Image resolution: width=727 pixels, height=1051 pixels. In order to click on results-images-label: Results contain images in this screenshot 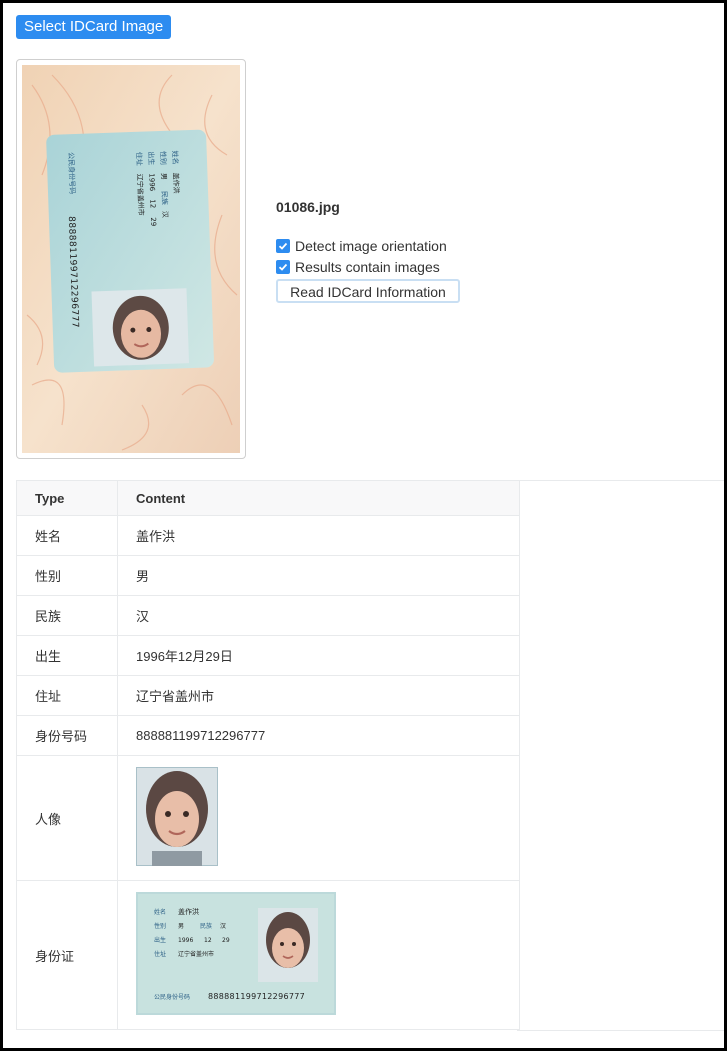, I will do `click(367, 267)`.